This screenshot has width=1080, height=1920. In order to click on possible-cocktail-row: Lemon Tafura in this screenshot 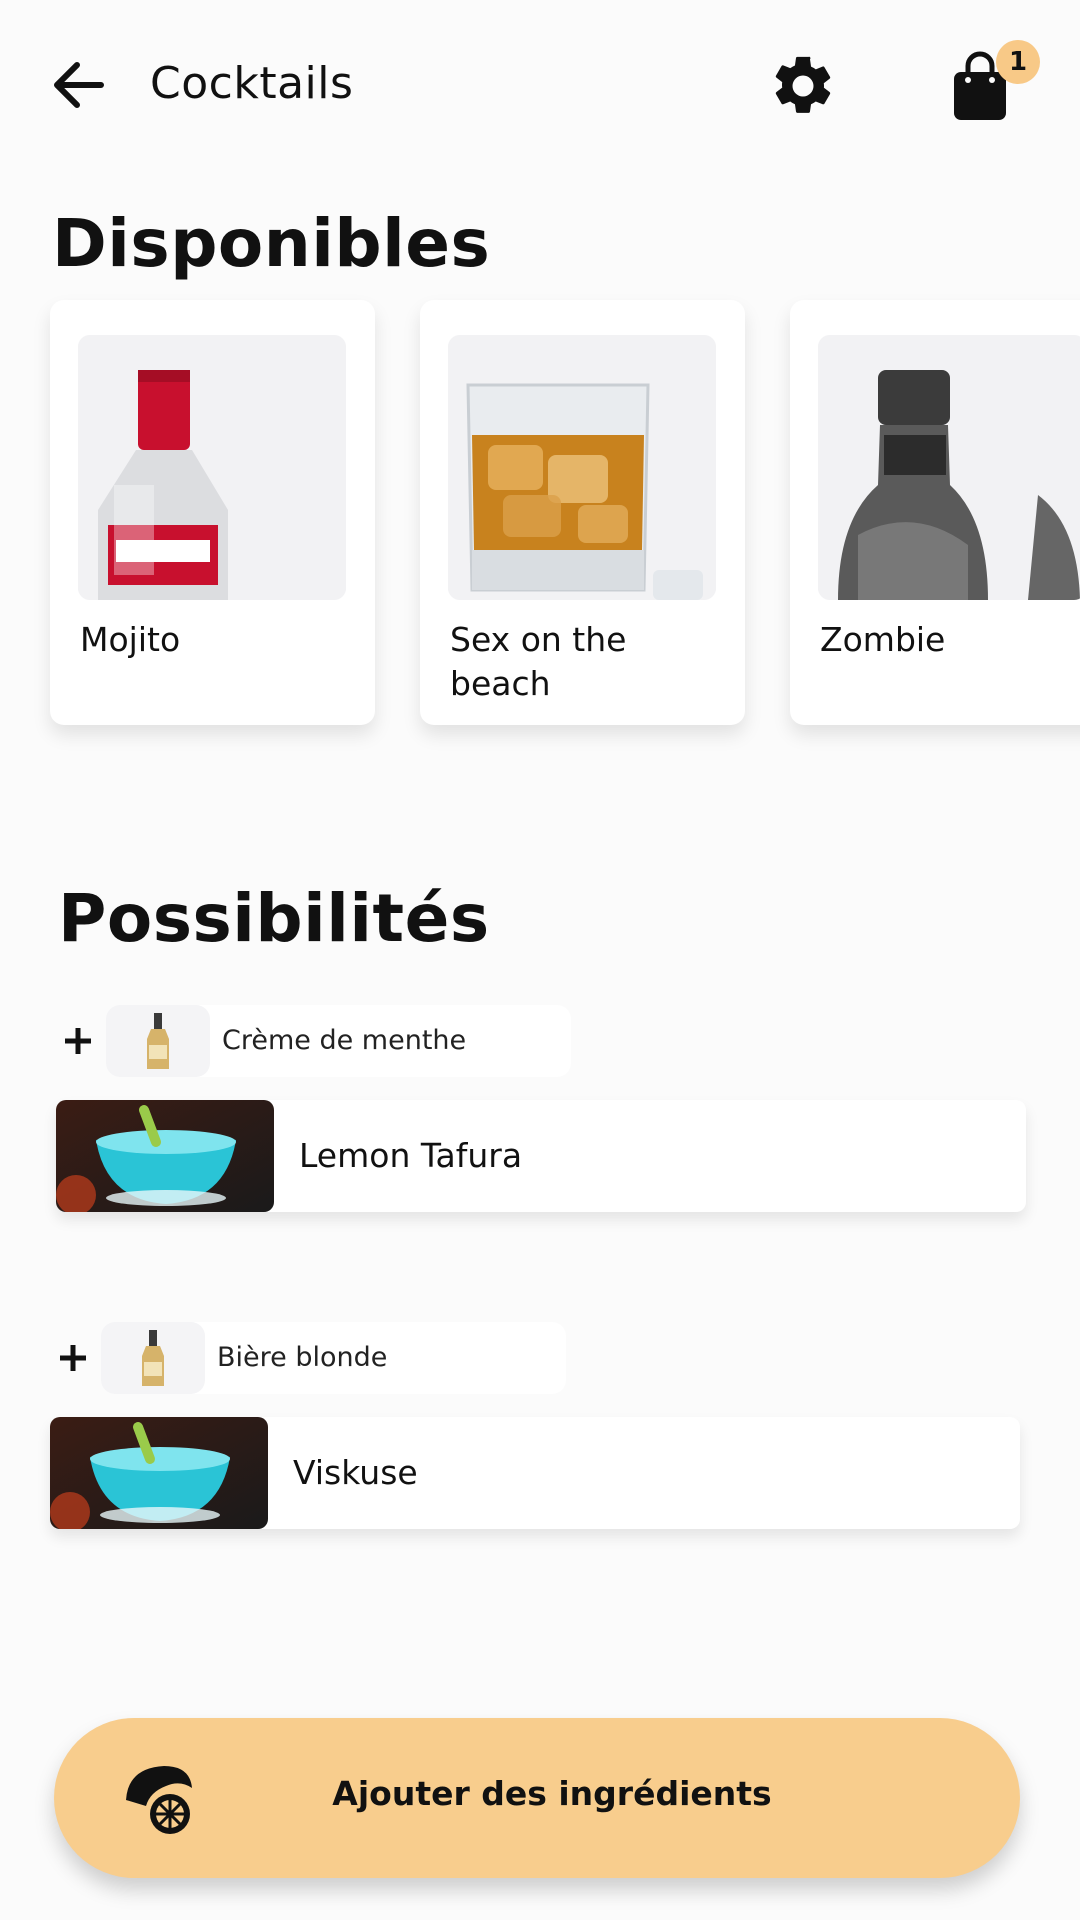, I will do `click(541, 1156)`.